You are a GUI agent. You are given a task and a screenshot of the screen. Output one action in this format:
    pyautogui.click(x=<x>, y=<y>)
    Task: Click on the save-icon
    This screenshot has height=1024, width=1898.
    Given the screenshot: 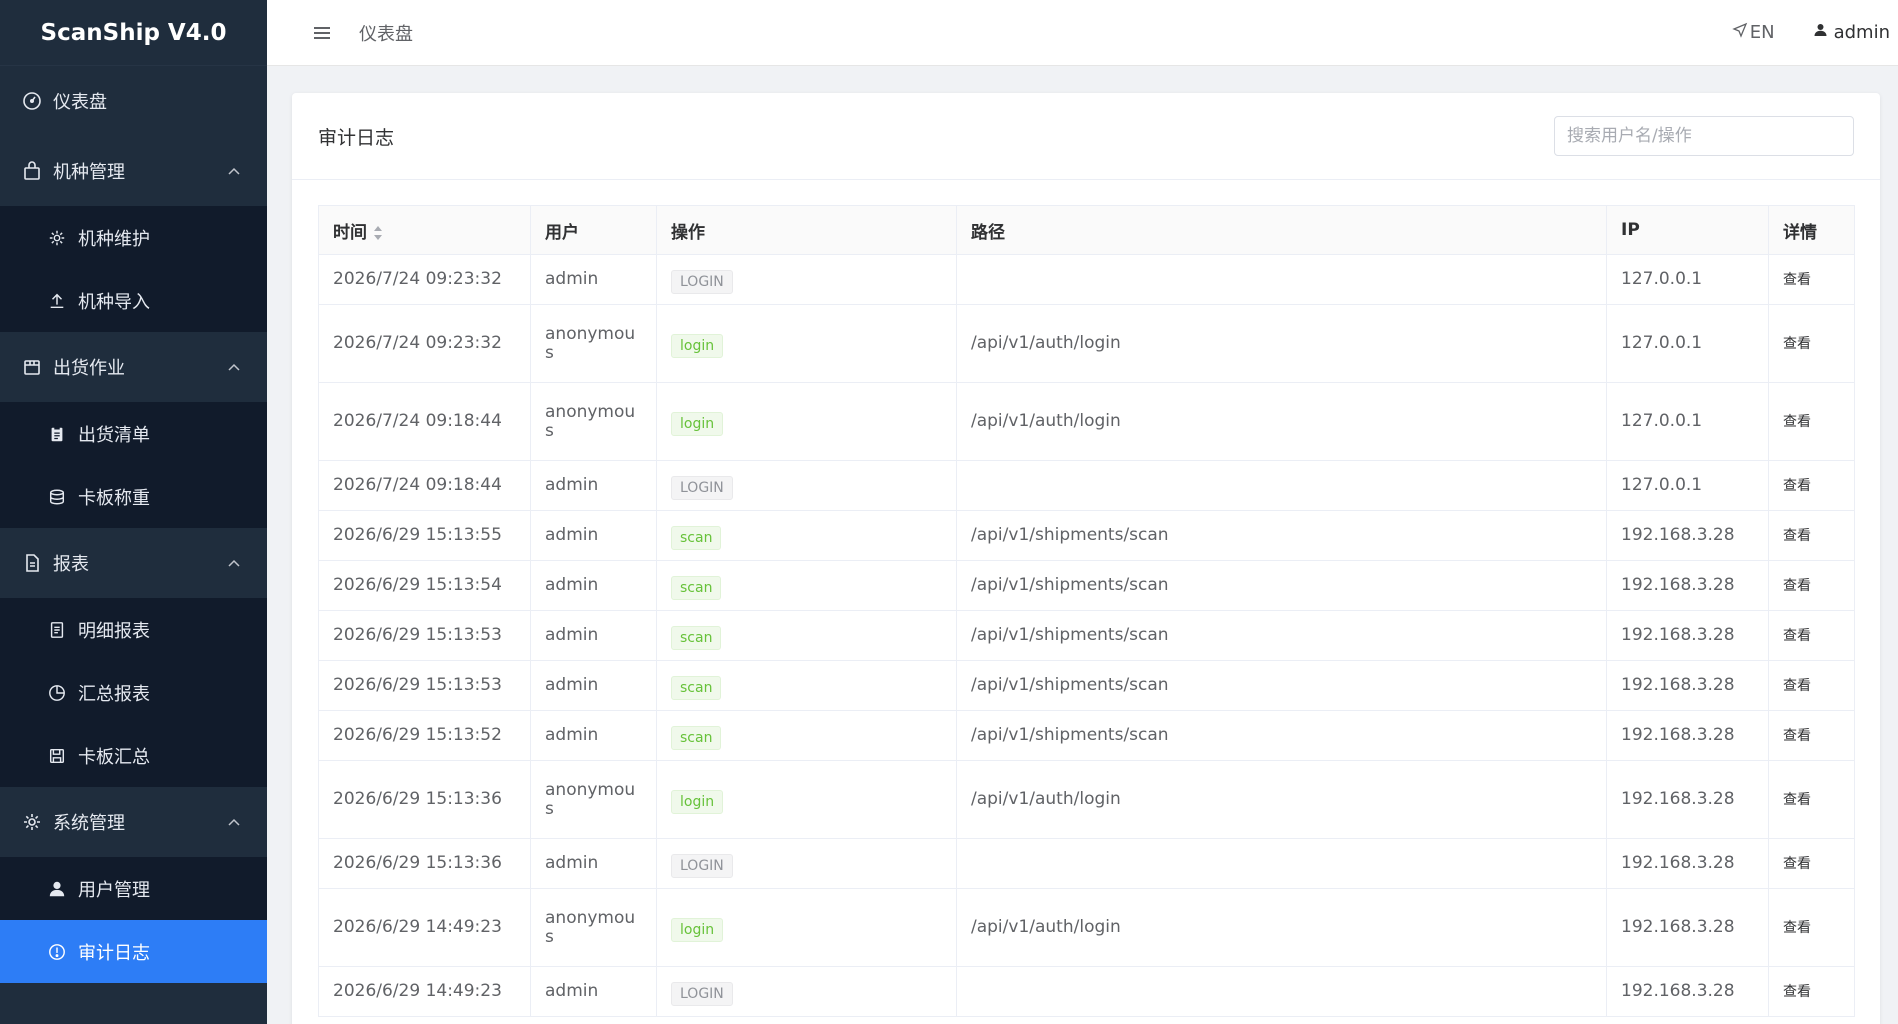 What is the action you would take?
    pyautogui.click(x=57, y=756)
    